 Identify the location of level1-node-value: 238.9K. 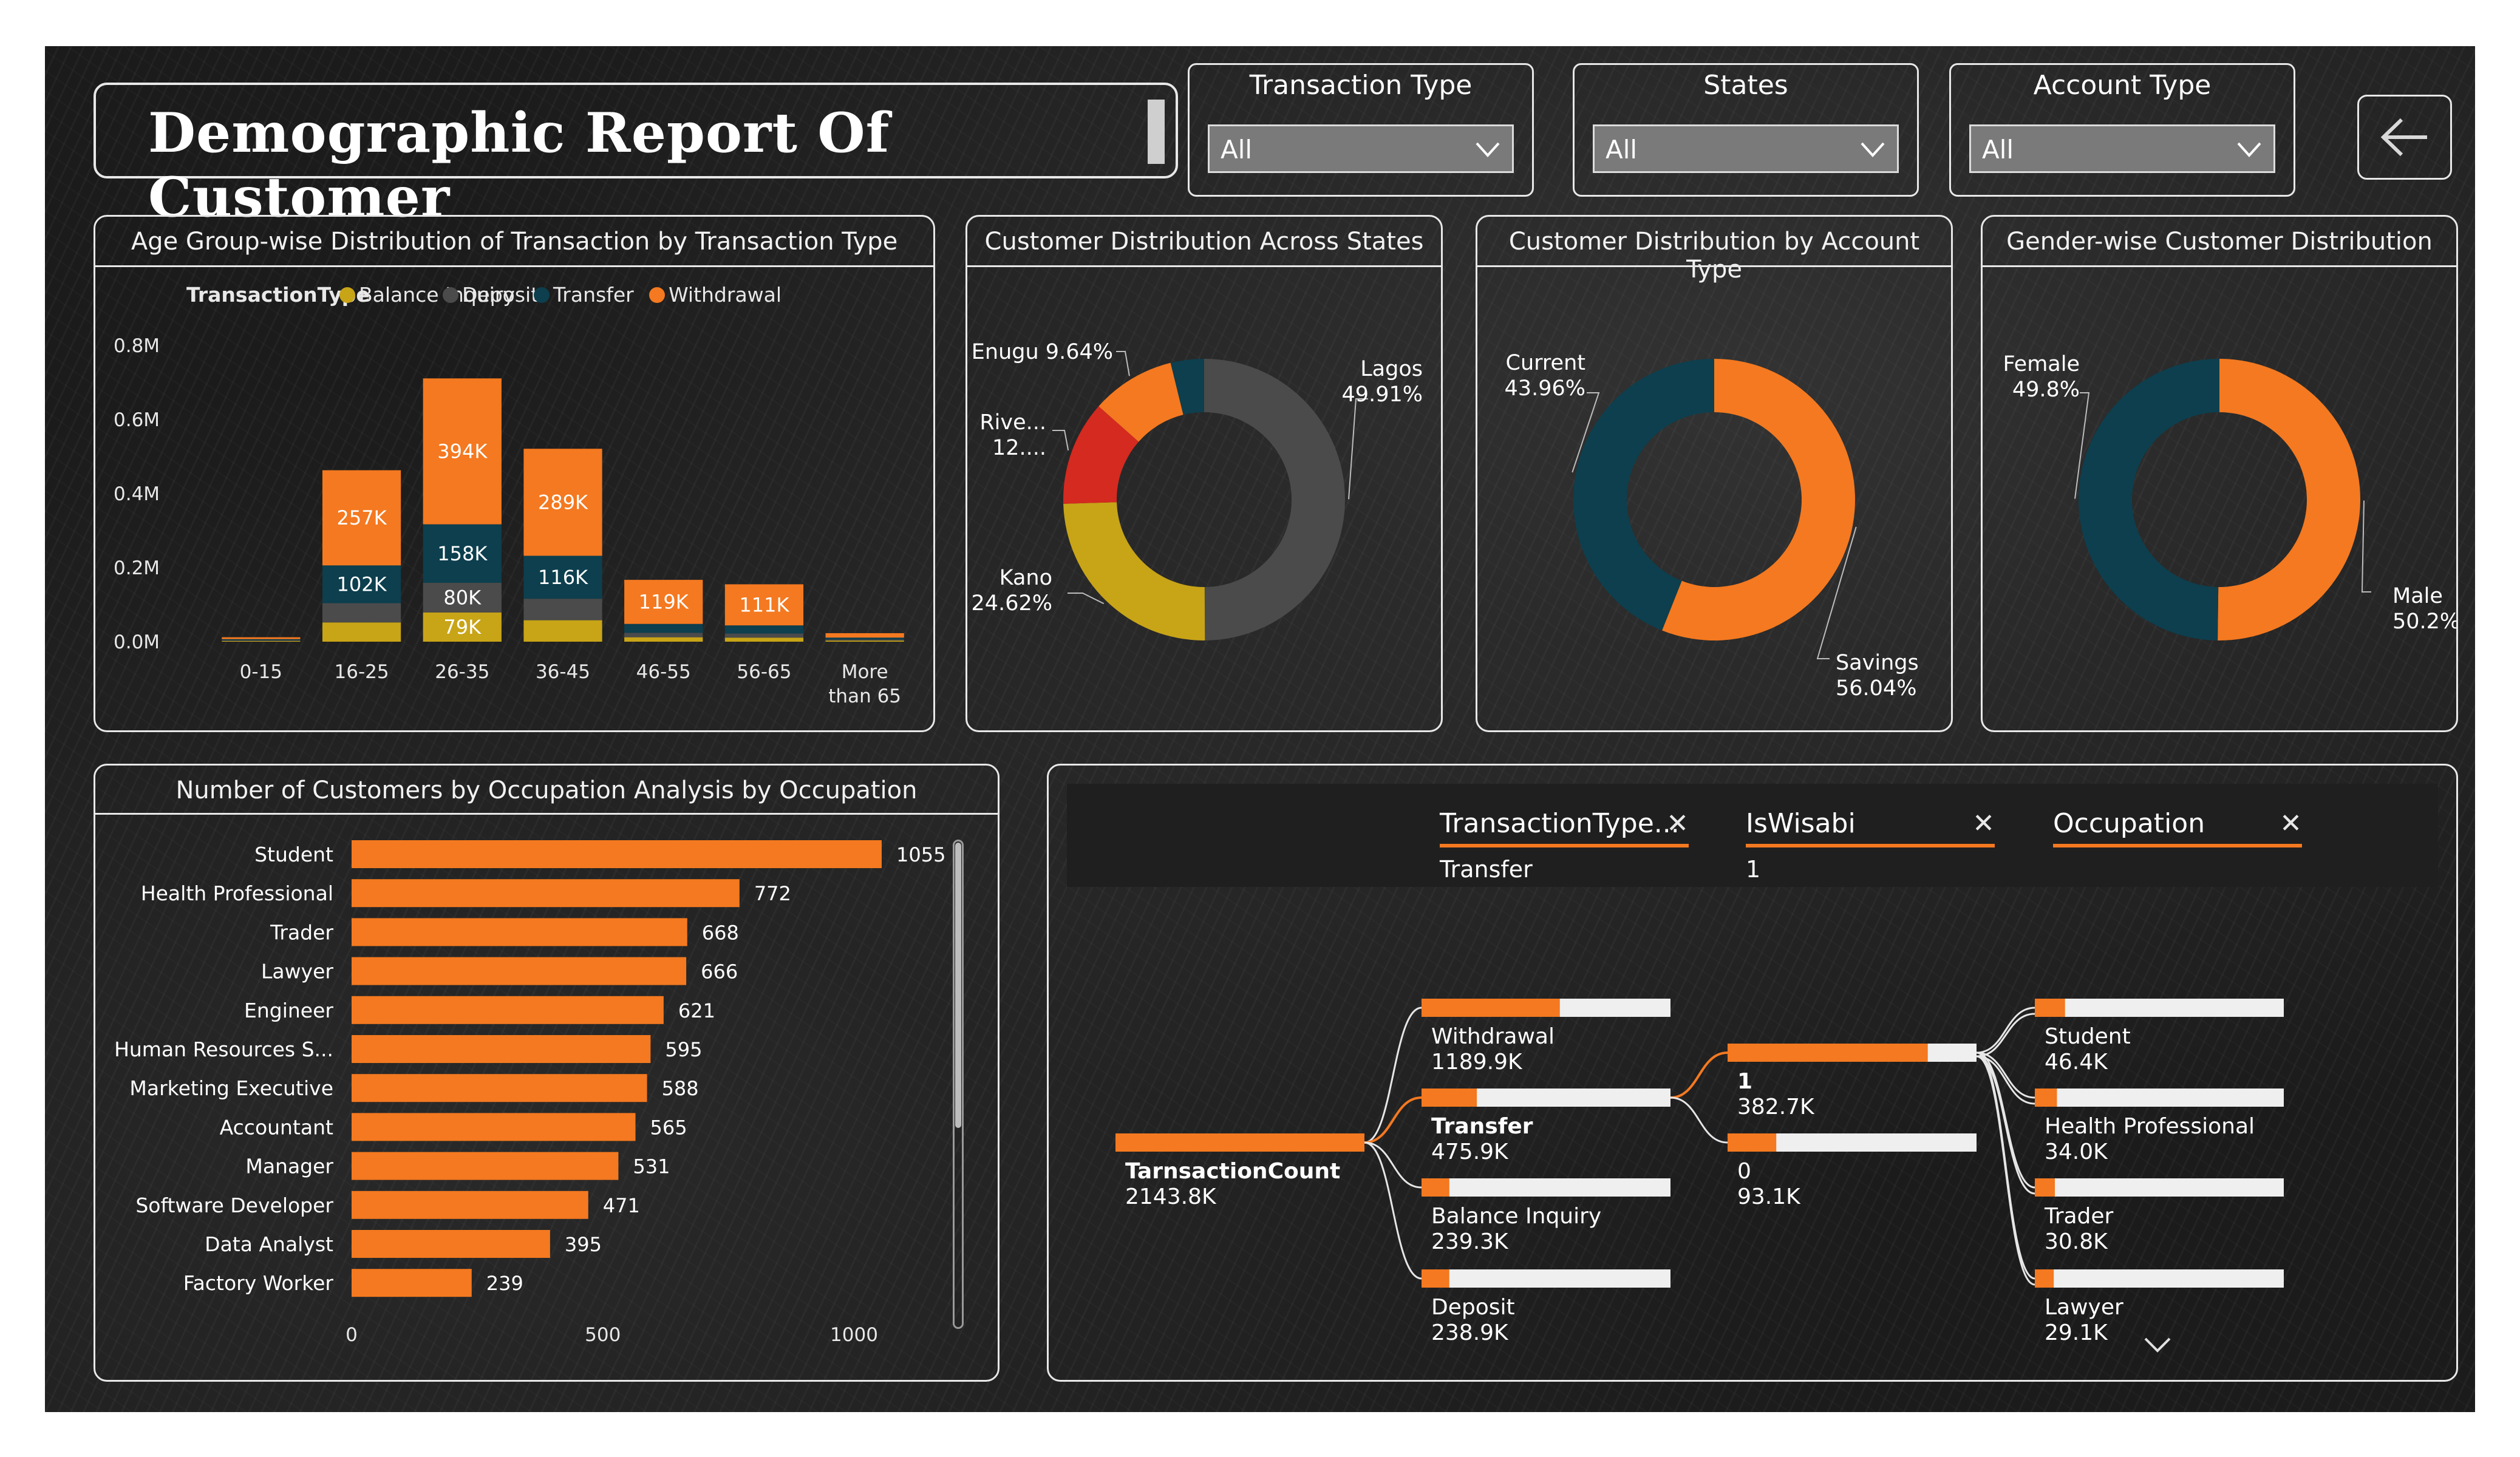
(1470, 1332).